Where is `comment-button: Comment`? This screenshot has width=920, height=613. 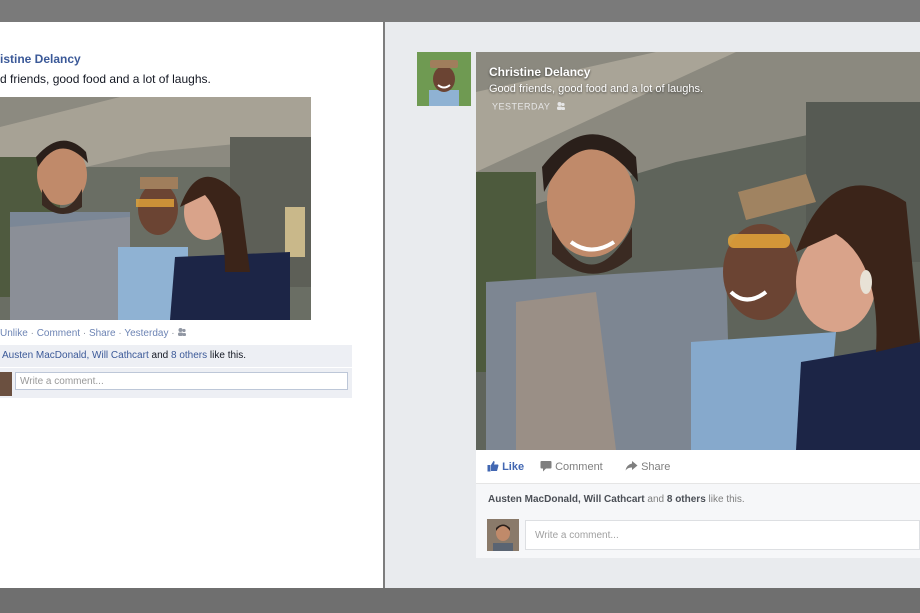
comment-button: Comment is located at coordinates (571, 467).